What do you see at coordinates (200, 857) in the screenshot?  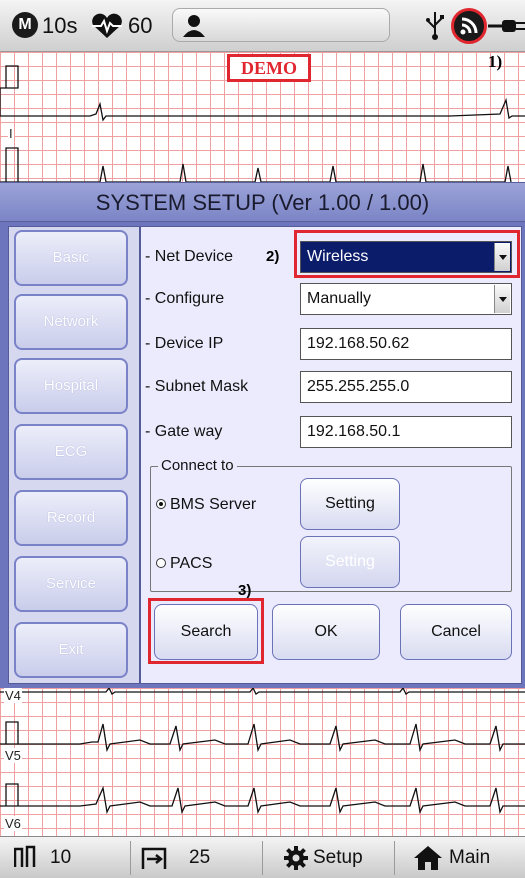 I see `speed-value: 25` at bounding box center [200, 857].